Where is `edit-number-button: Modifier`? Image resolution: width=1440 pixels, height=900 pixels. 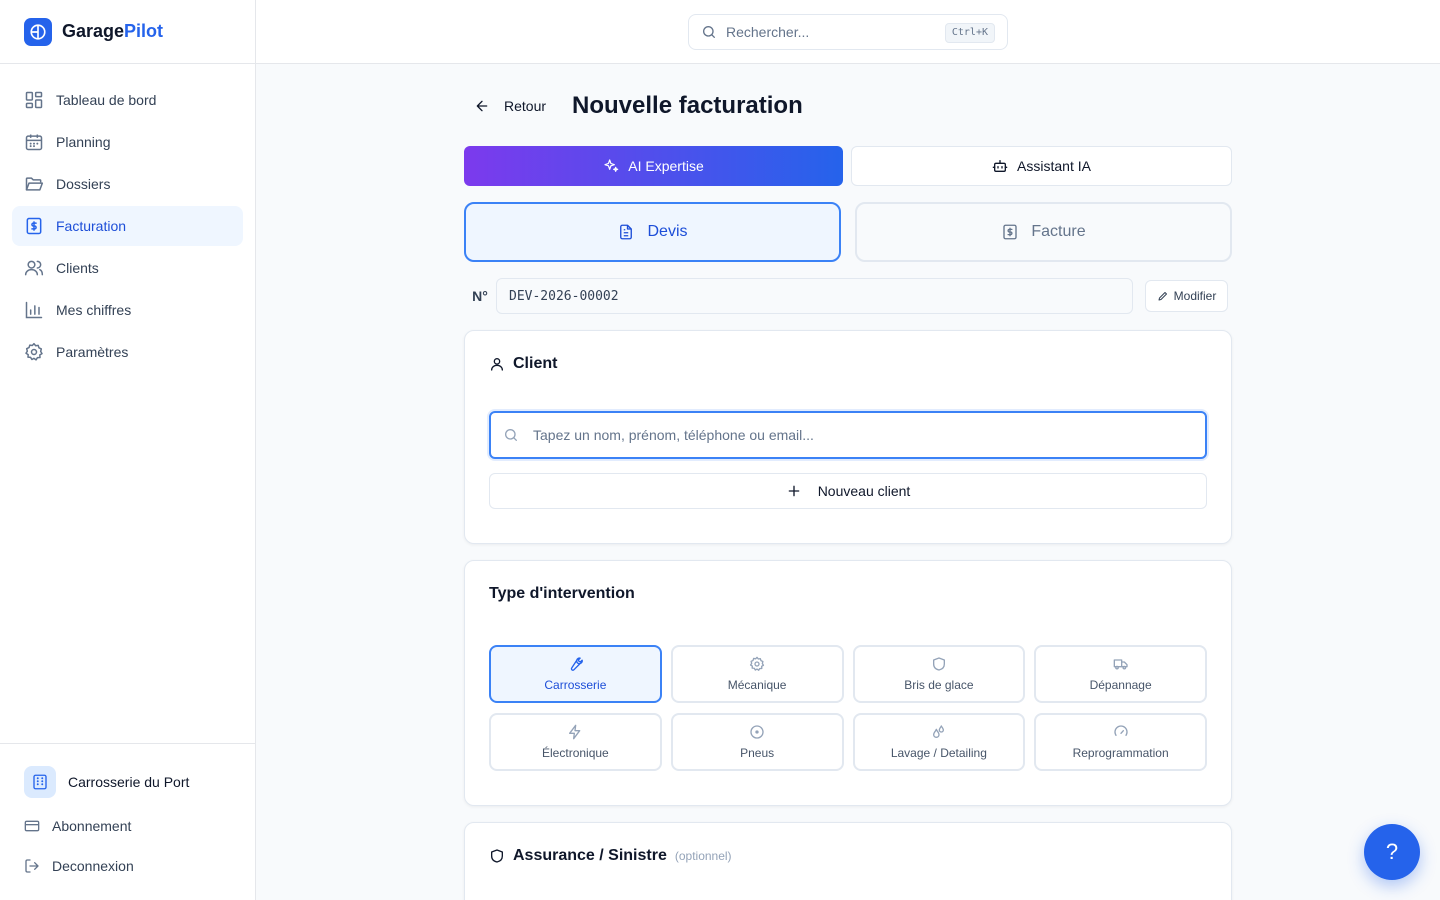
edit-number-button: Modifier is located at coordinates (1186, 296).